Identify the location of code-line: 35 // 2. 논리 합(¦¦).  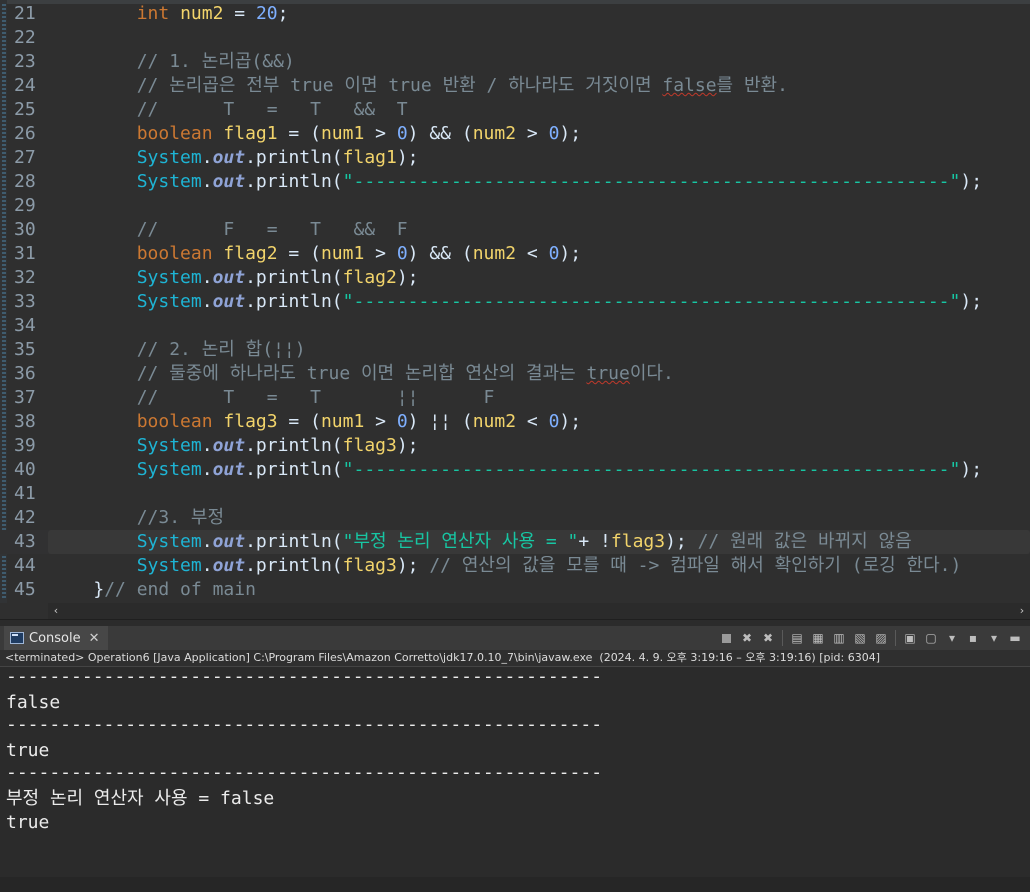
(515, 350).